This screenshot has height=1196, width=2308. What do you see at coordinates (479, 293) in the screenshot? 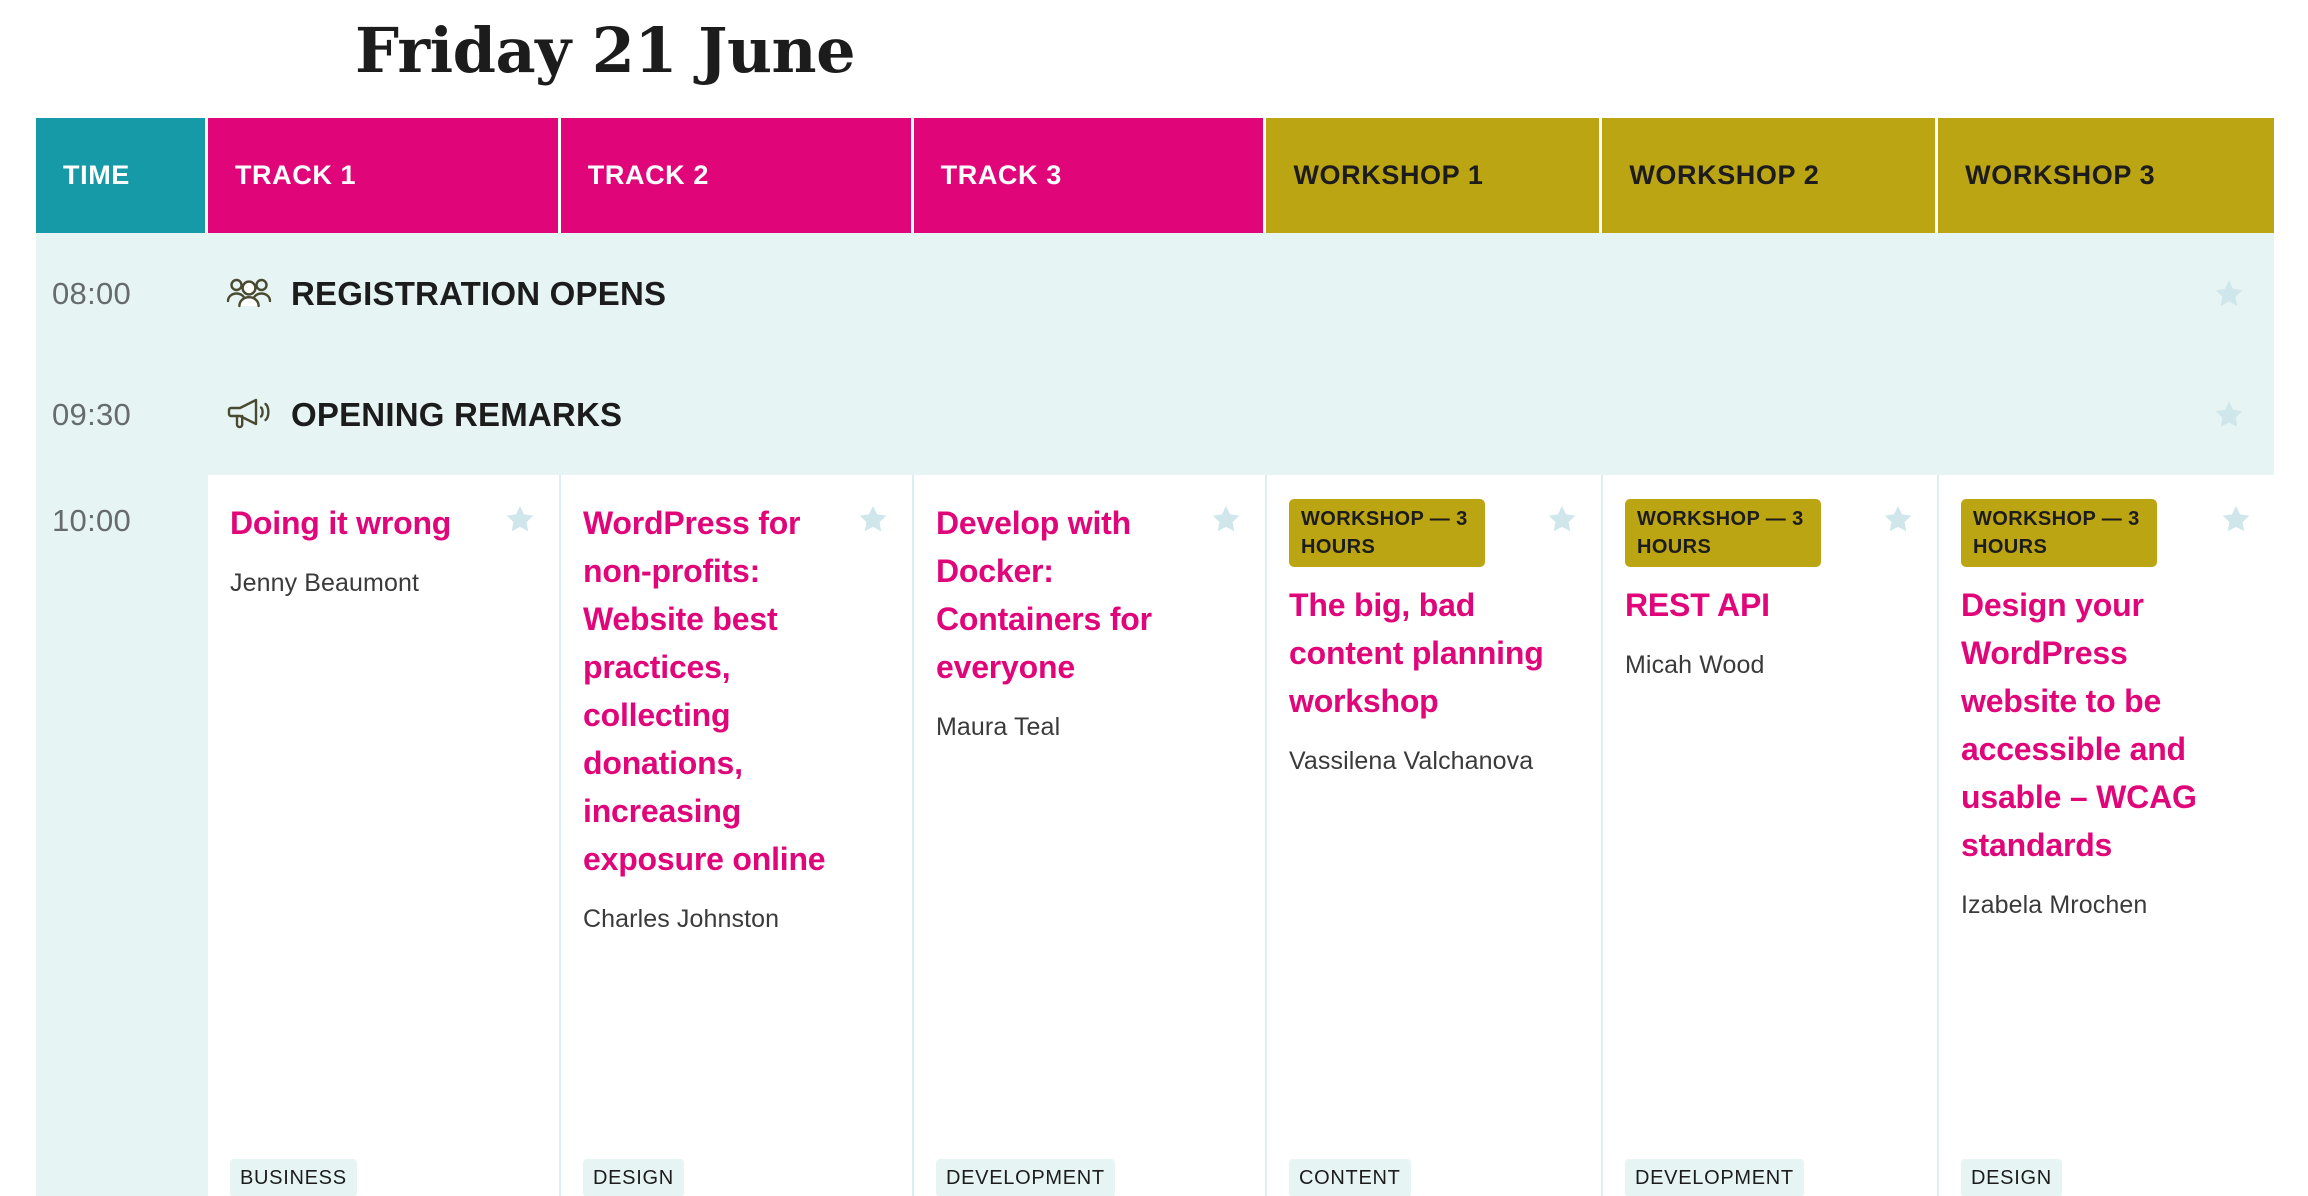
I see `plenary-label-registration: REGISTRATION OPENS` at bounding box center [479, 293].